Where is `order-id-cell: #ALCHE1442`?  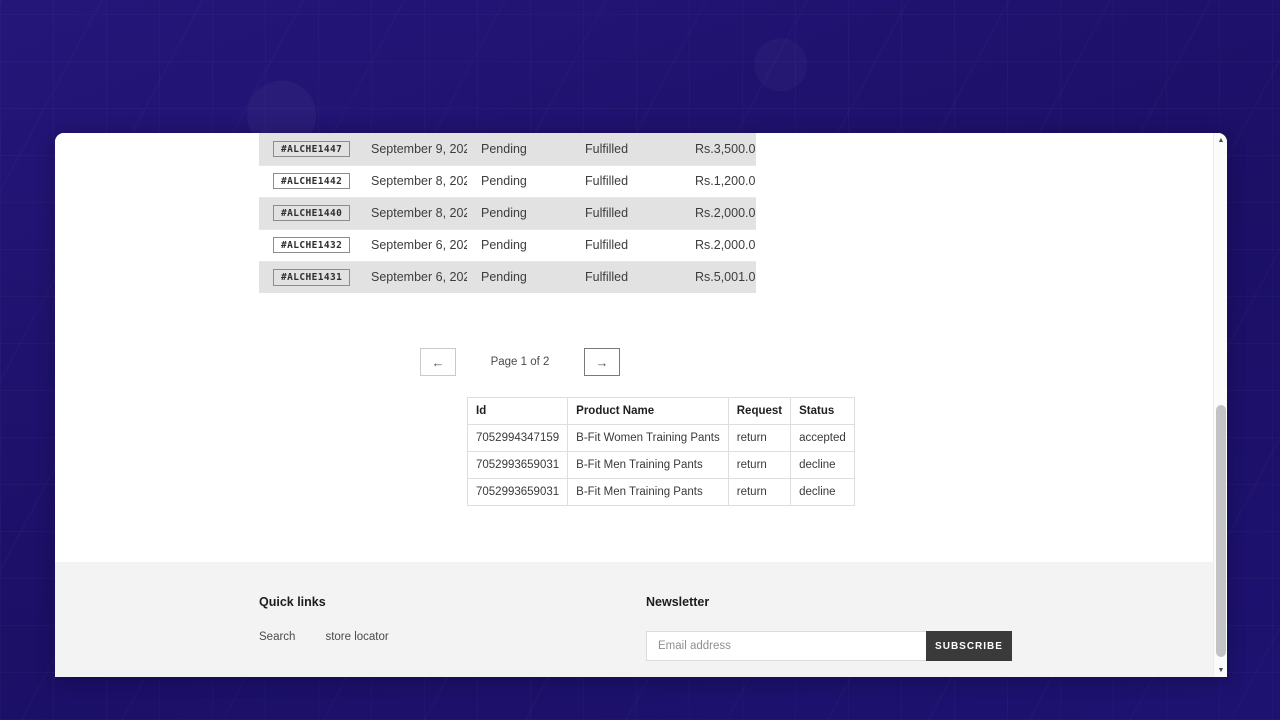 order-id-cell: #ALCHE1442 is located at coordinates (308, 181).